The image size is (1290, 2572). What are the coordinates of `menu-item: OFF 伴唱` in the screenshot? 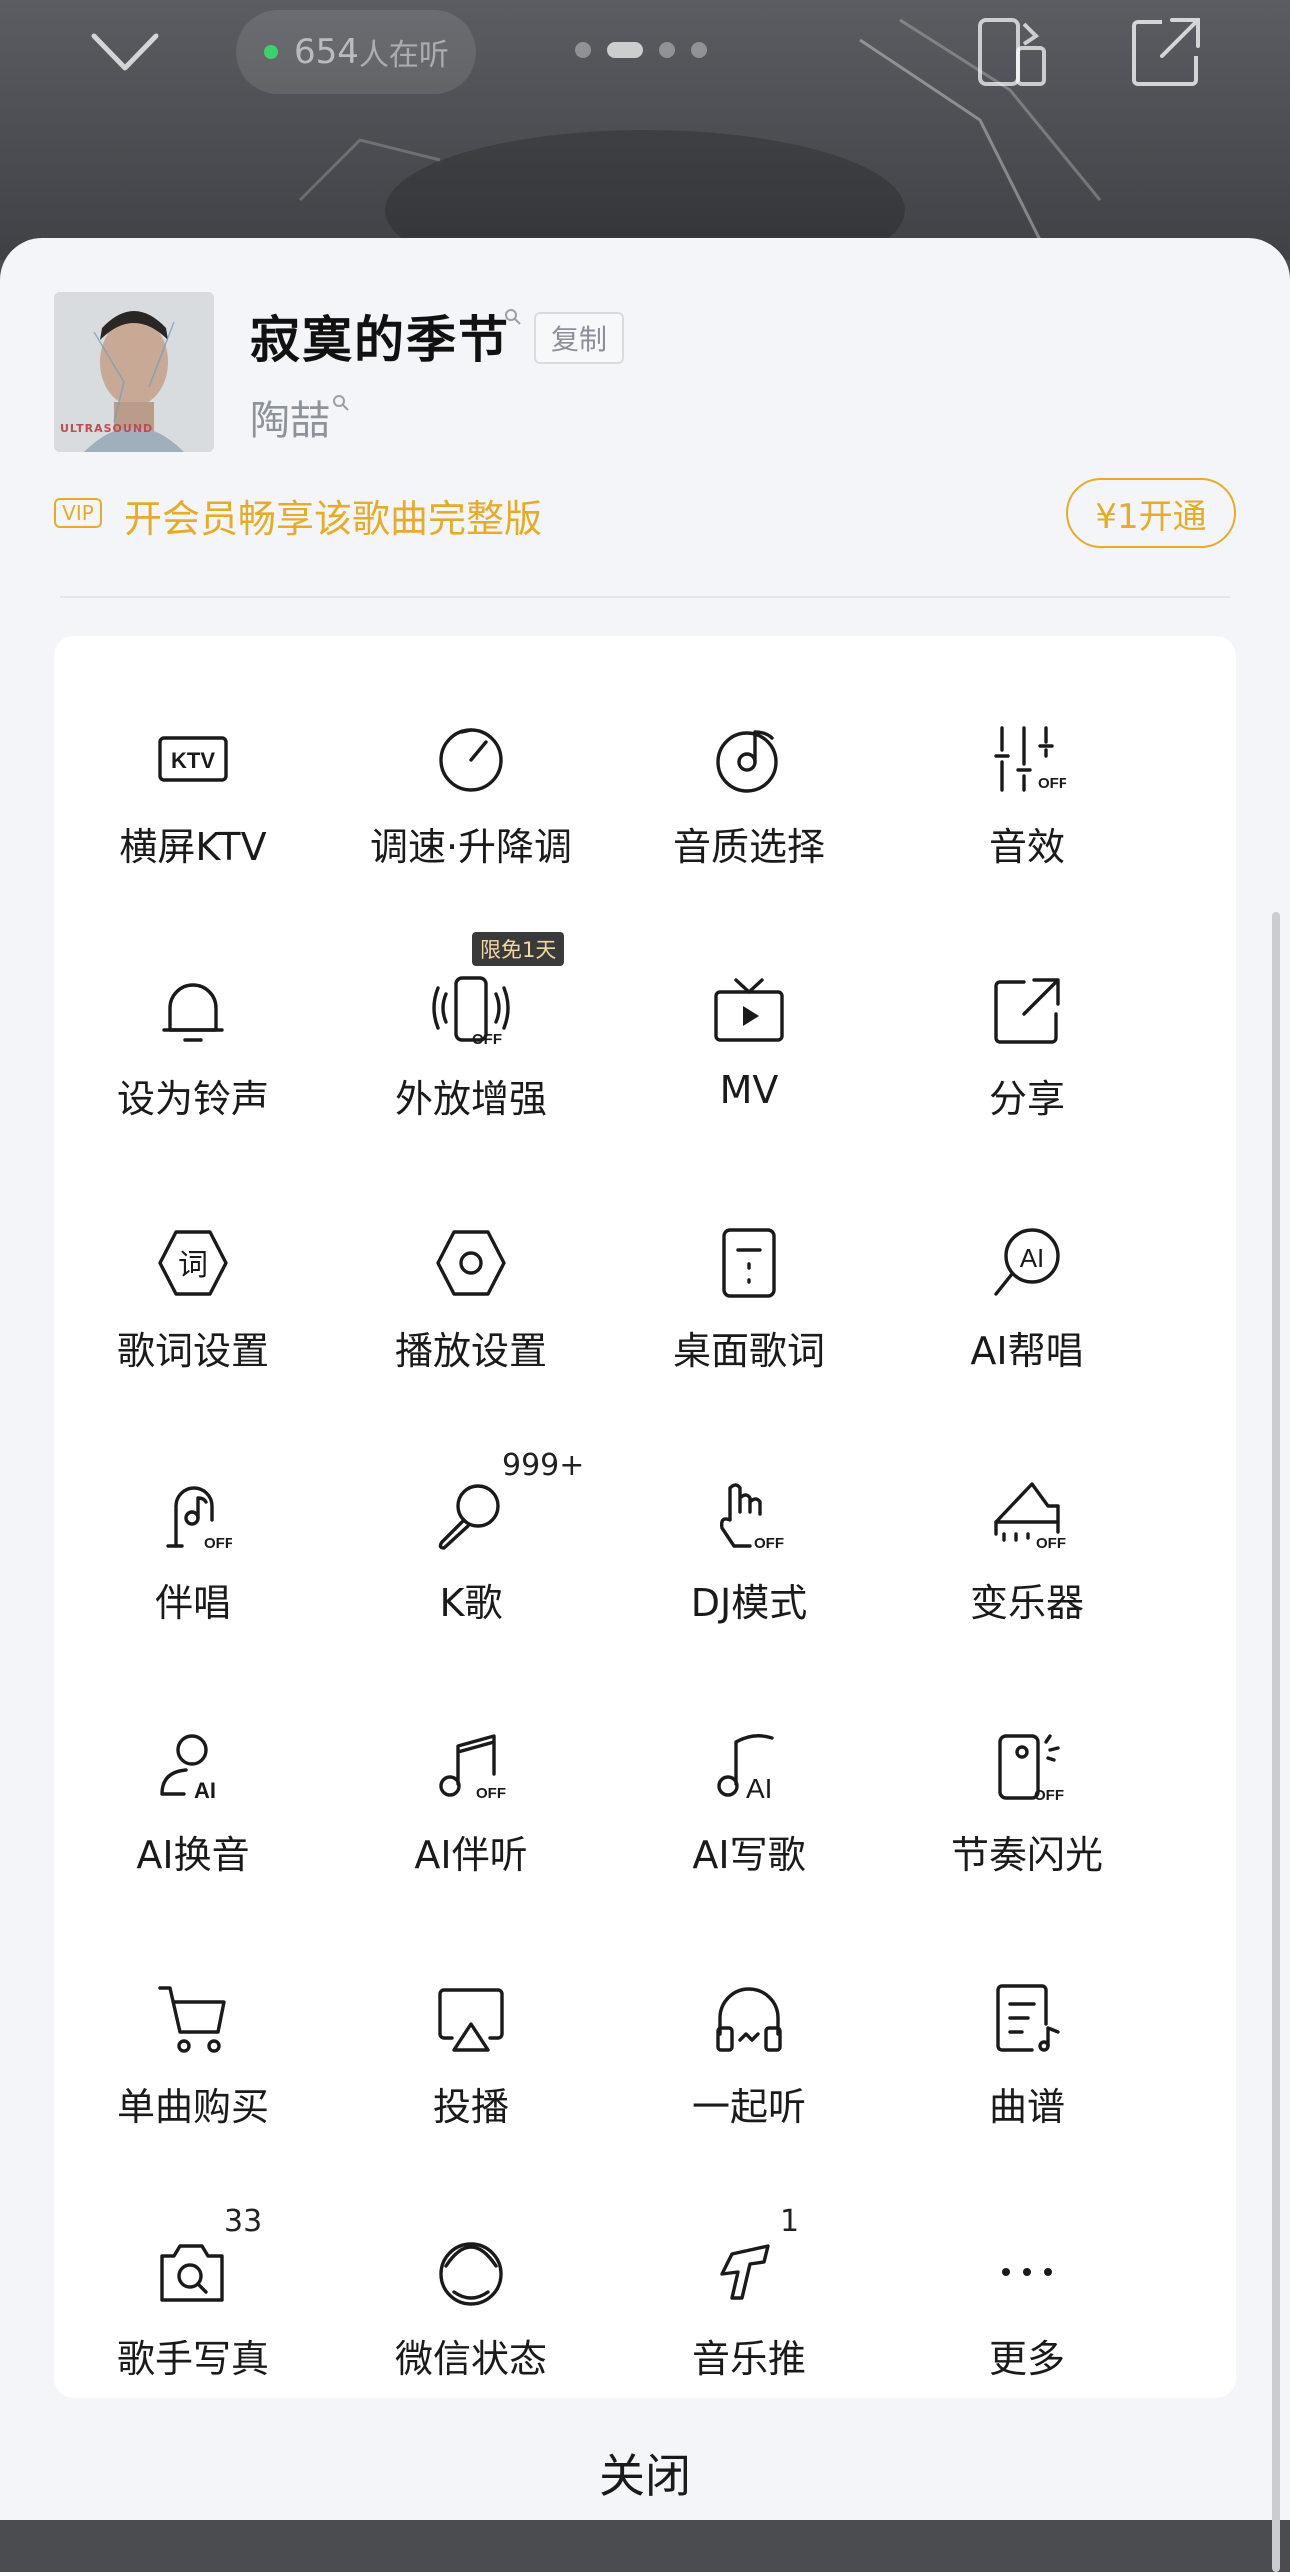 It's located at (193, 1556).